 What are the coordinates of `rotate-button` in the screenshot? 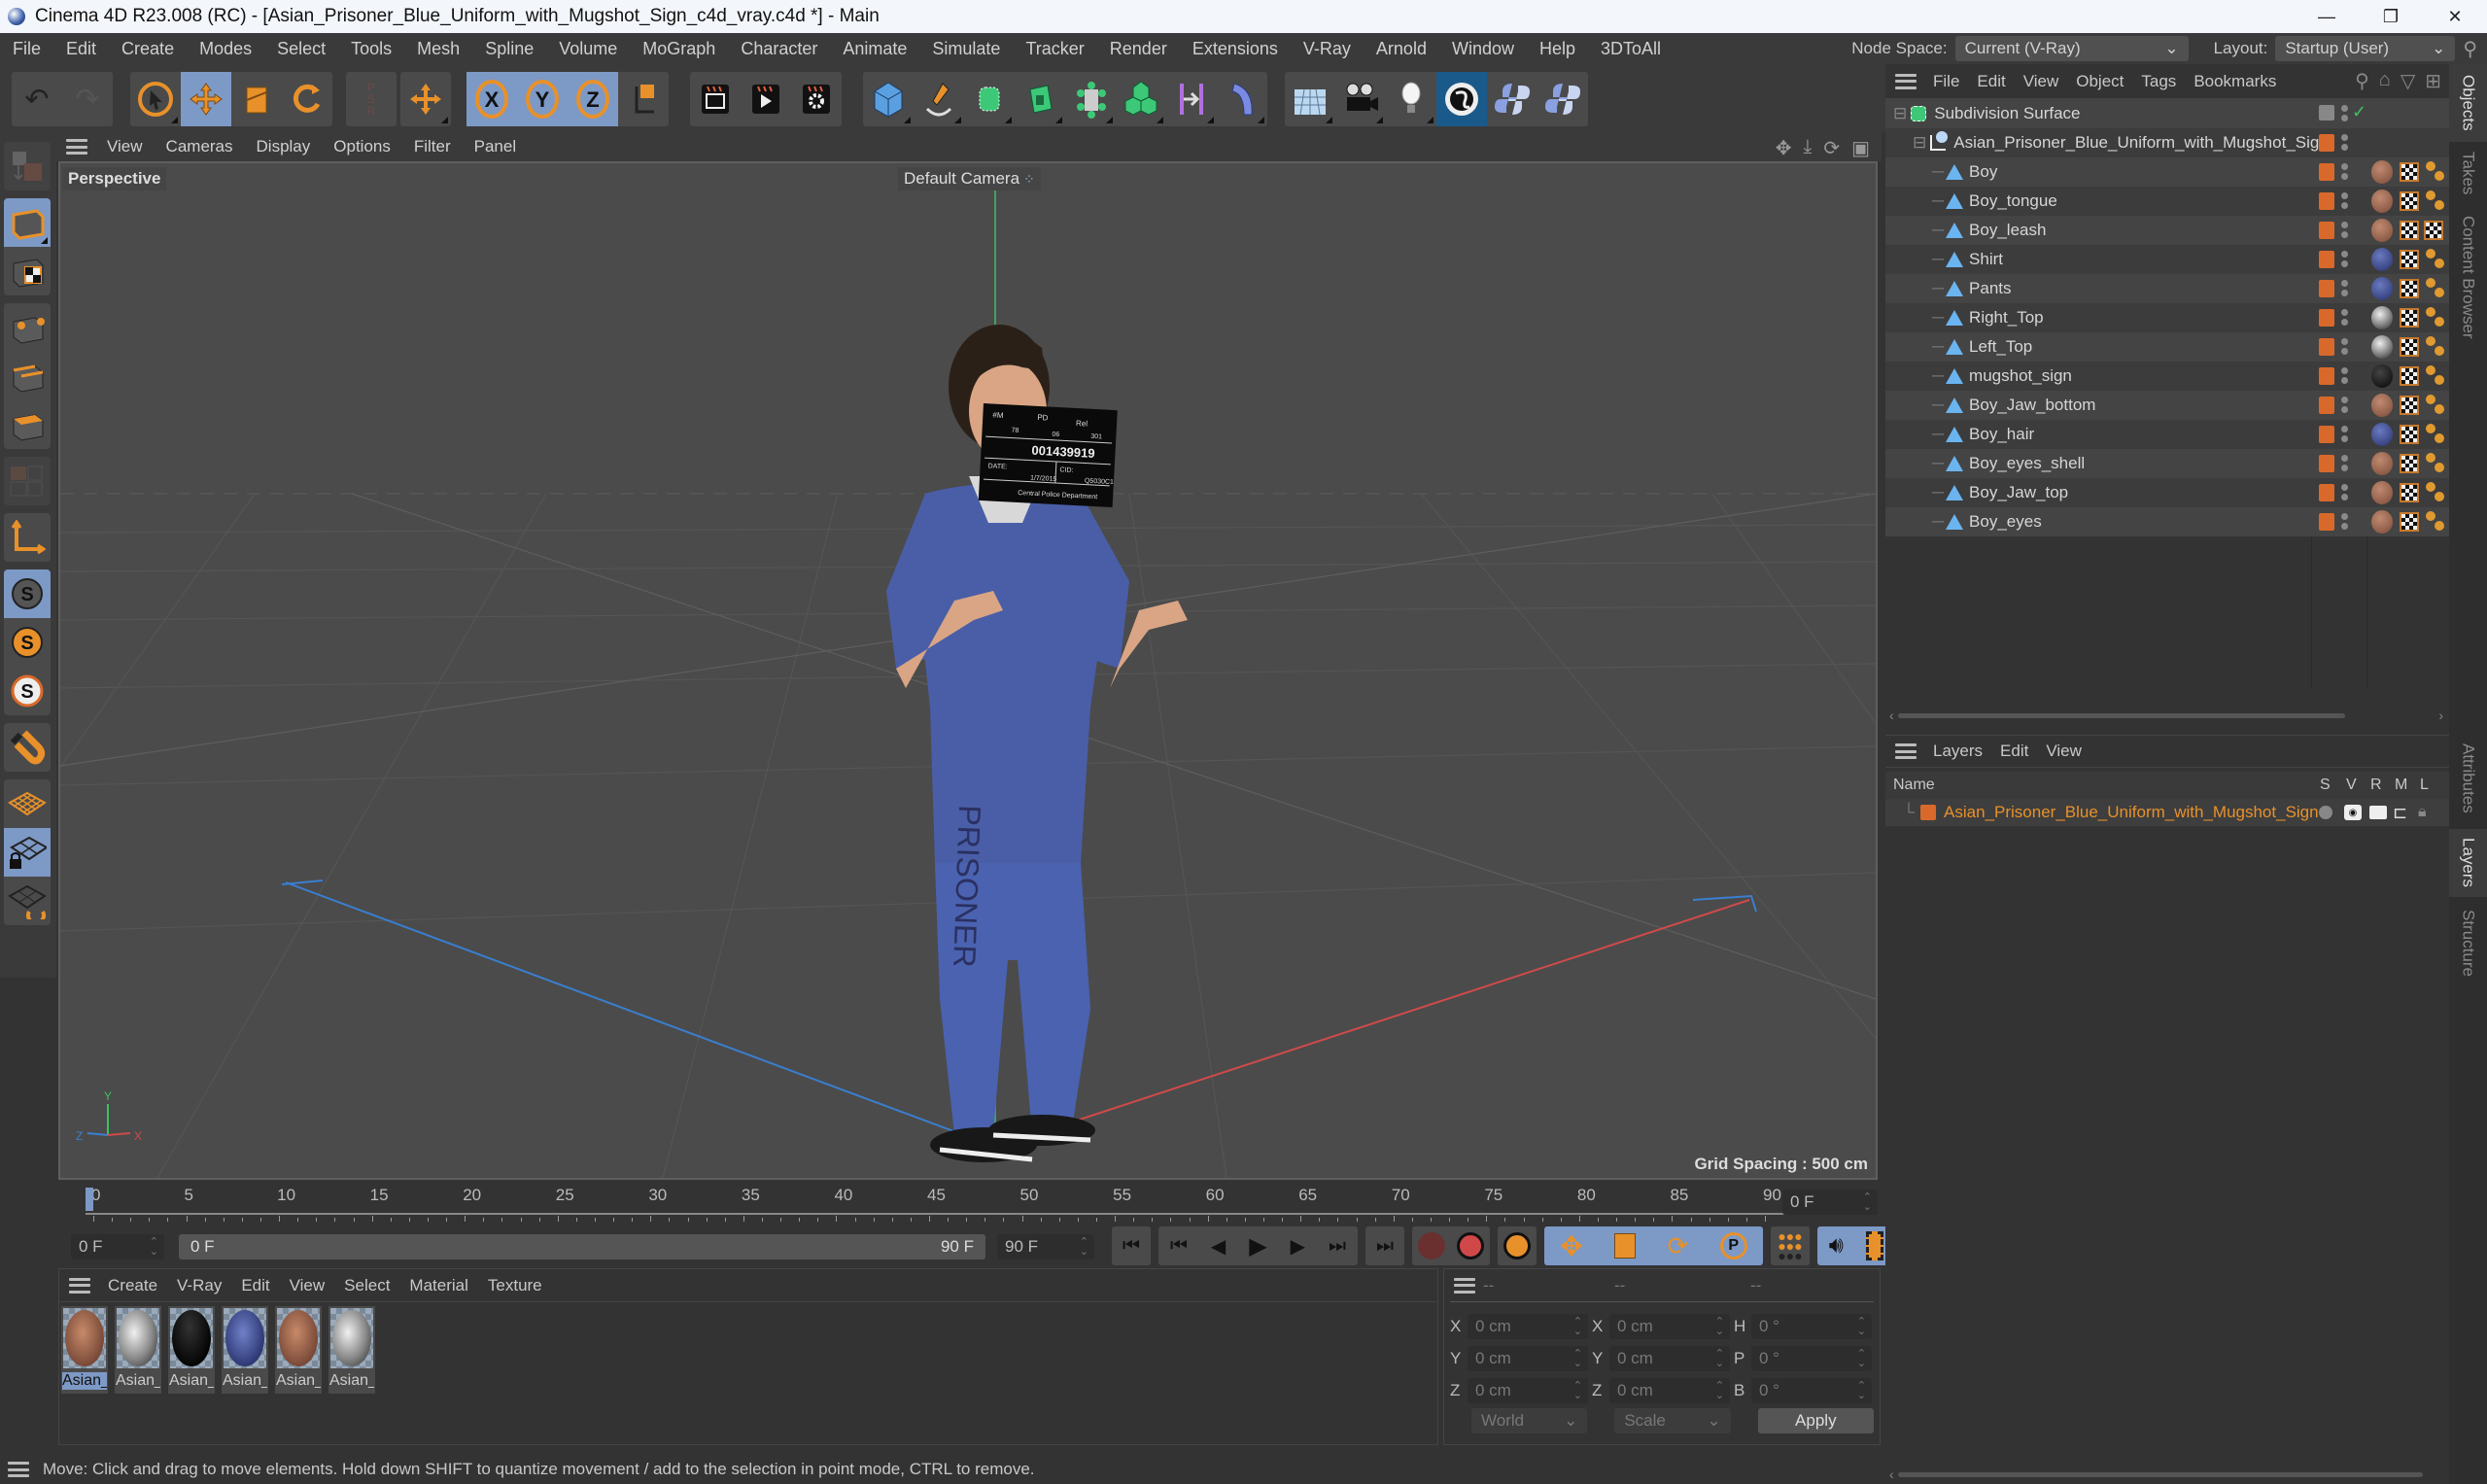 It's located at (307, 99).